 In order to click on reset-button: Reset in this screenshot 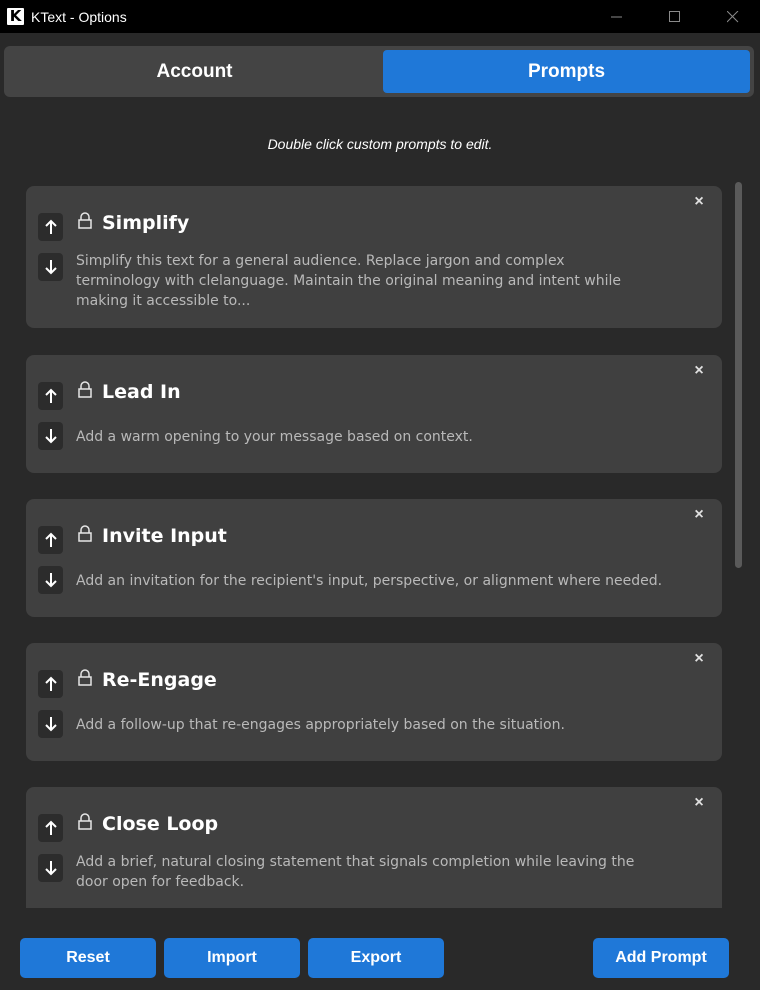, I will do `click(88, 958)`.